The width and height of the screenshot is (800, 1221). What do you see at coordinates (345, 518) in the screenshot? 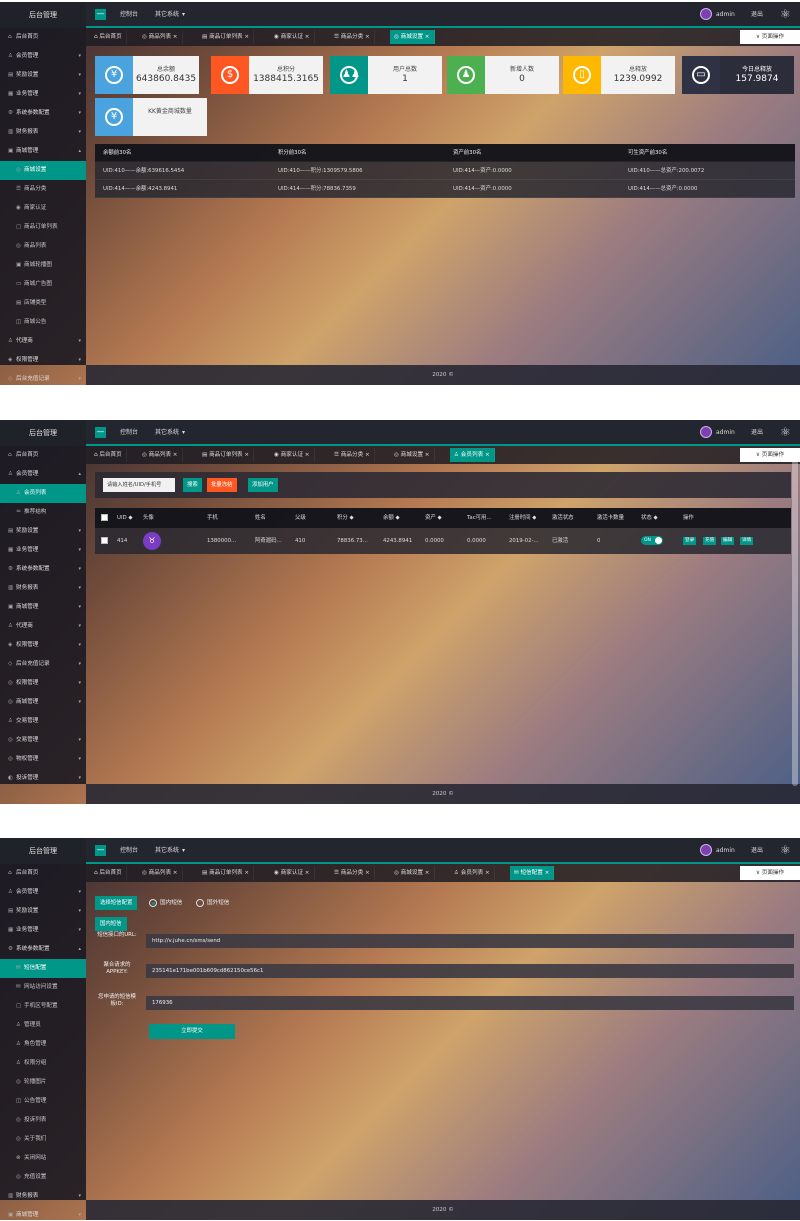
I see `column-header: 积分 ◆` at bounding box center [345, 518].